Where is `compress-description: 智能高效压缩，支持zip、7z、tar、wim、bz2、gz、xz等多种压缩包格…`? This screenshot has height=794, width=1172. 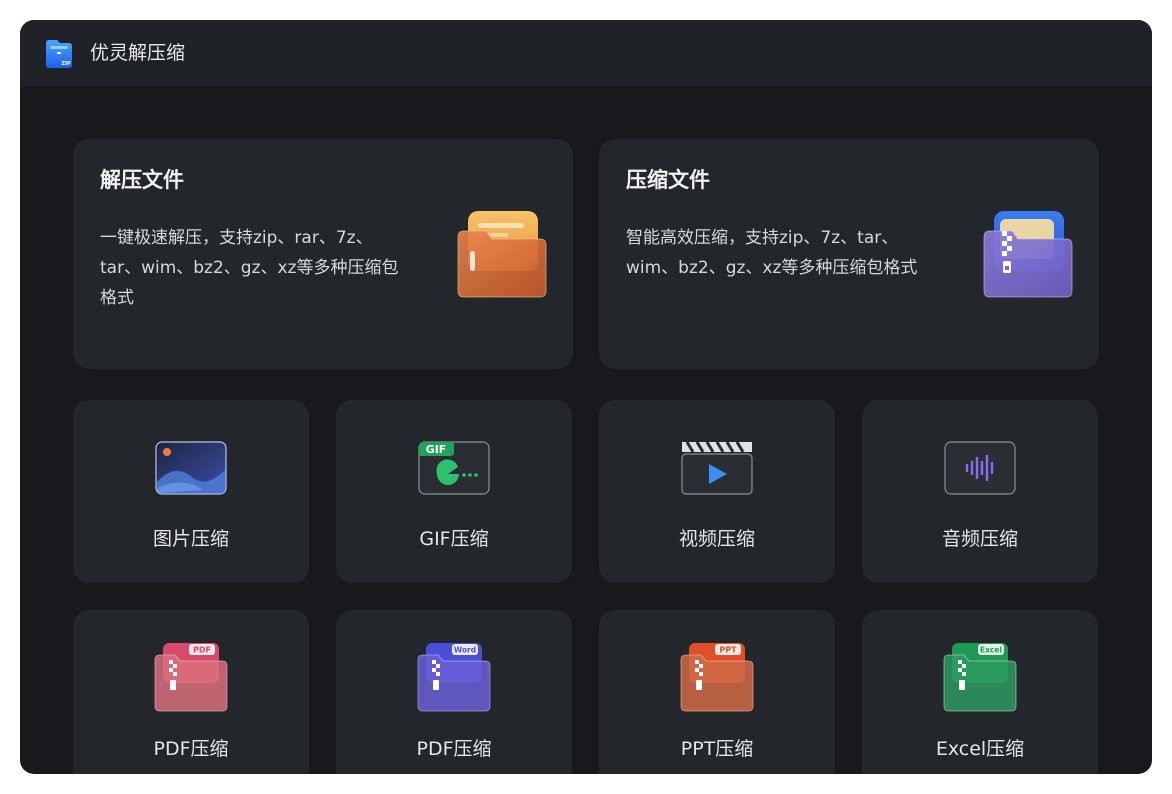
compress-description: 智能高效压缩，支持zip、7z、tar、wim、bz2、gz、xz等多种压缩包格… is located at coordinates (772, 253).